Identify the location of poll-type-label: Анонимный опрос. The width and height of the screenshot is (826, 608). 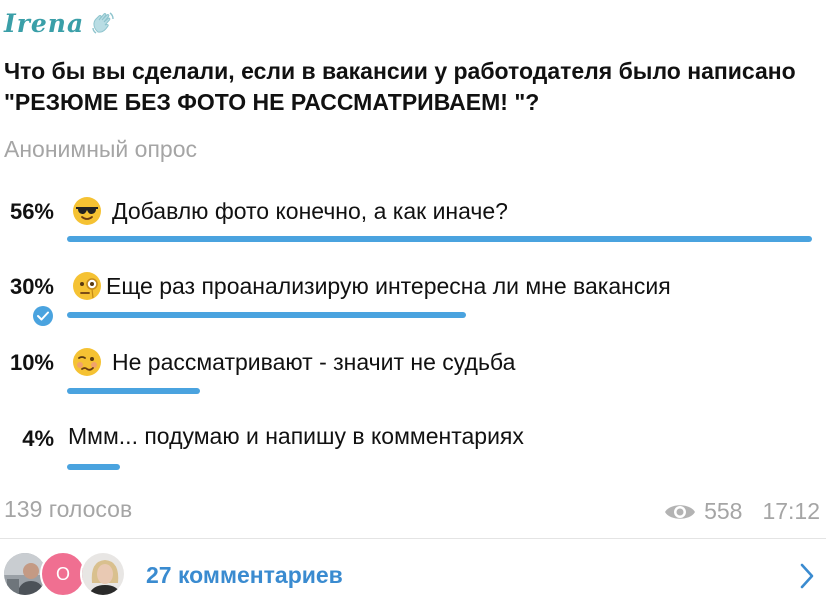
(100, 149).